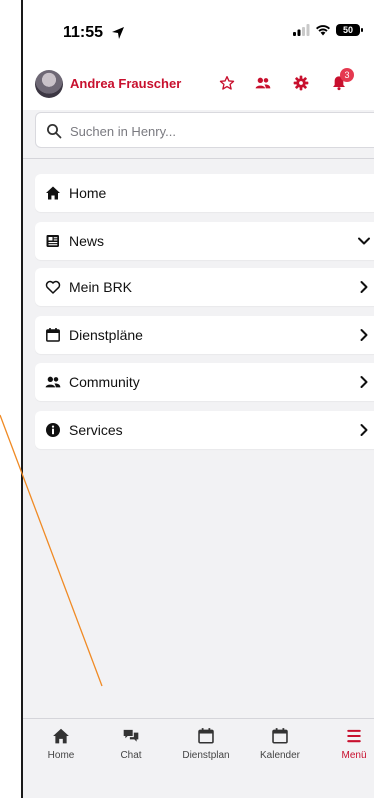 This screenshot has height=798, width=374. Describe the element at coordinates (349, 30) in the screenshot. I see `battery-icon: 50` at that location.